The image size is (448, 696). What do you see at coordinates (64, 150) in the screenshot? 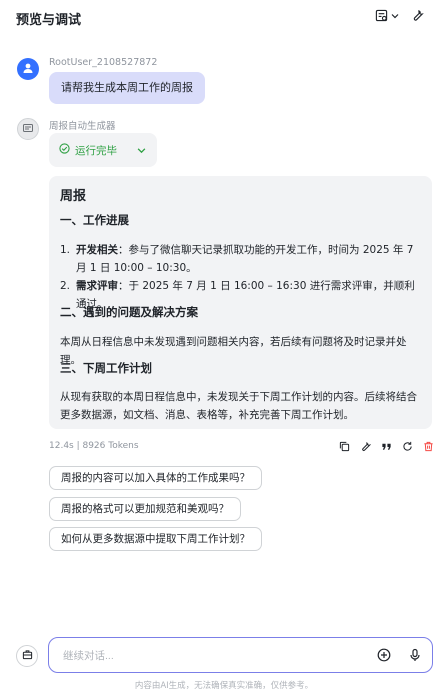
I see `check-circle-icon` at bounding box center [64, 150].